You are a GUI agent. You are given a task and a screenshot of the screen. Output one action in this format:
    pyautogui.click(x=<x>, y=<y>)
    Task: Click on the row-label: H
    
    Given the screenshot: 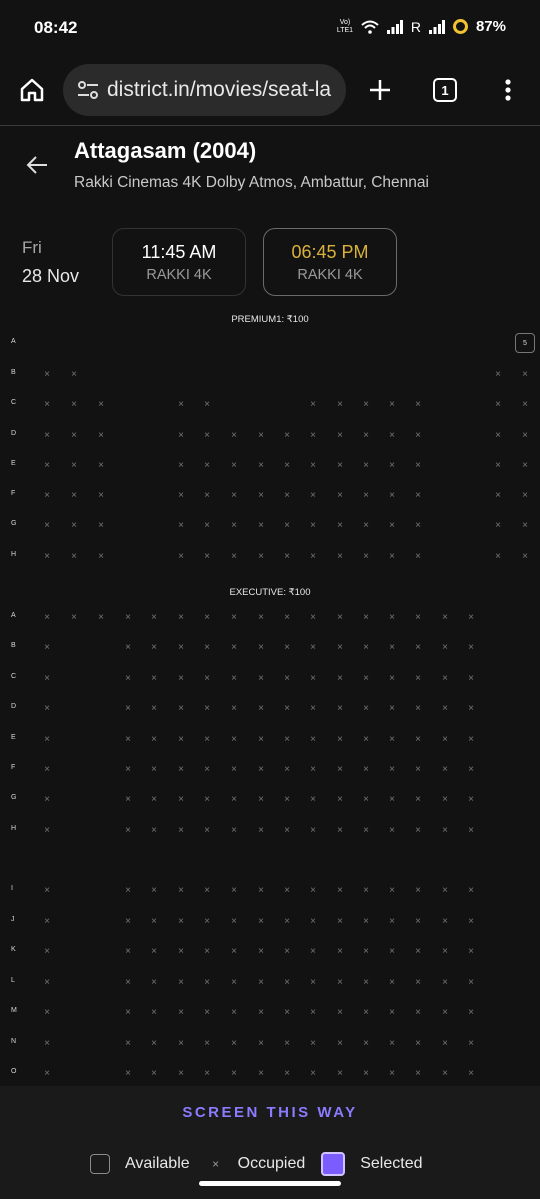 What is the action you would take?
    pyautogui.click(x=14, y=554)
    